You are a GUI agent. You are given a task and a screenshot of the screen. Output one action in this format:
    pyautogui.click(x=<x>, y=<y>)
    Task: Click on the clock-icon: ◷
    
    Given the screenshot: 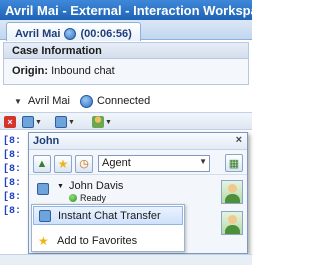 What is the action you would take?
    pyautogui.click(x=84, y=164)
    